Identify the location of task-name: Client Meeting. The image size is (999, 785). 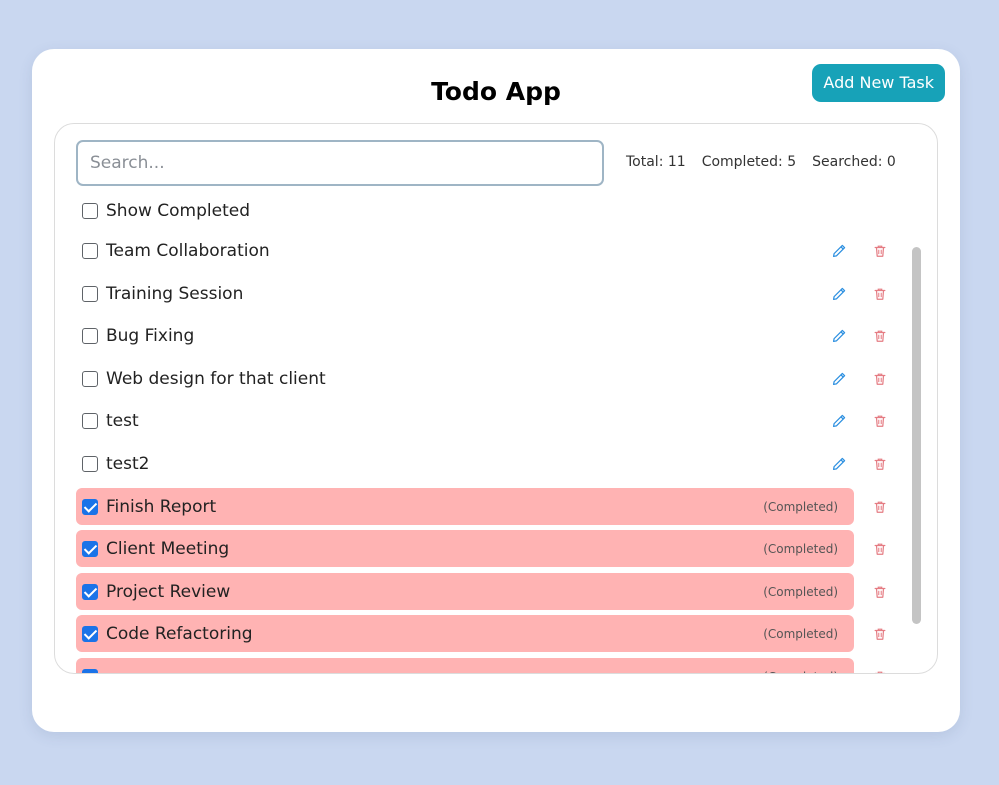
(168, 548).